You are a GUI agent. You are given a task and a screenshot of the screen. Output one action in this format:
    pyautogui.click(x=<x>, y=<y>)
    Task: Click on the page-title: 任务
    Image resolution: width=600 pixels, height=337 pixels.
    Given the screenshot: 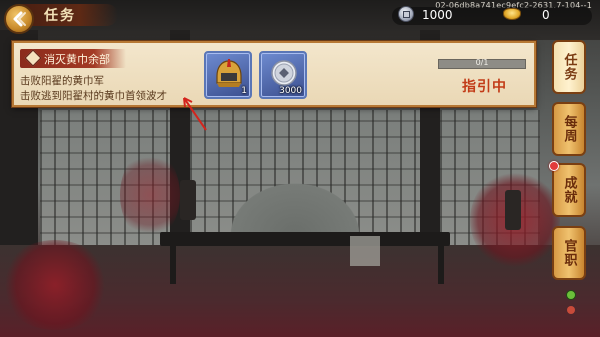 What is the action you would take?
    pyautogui.click(x=60, y=16)
    